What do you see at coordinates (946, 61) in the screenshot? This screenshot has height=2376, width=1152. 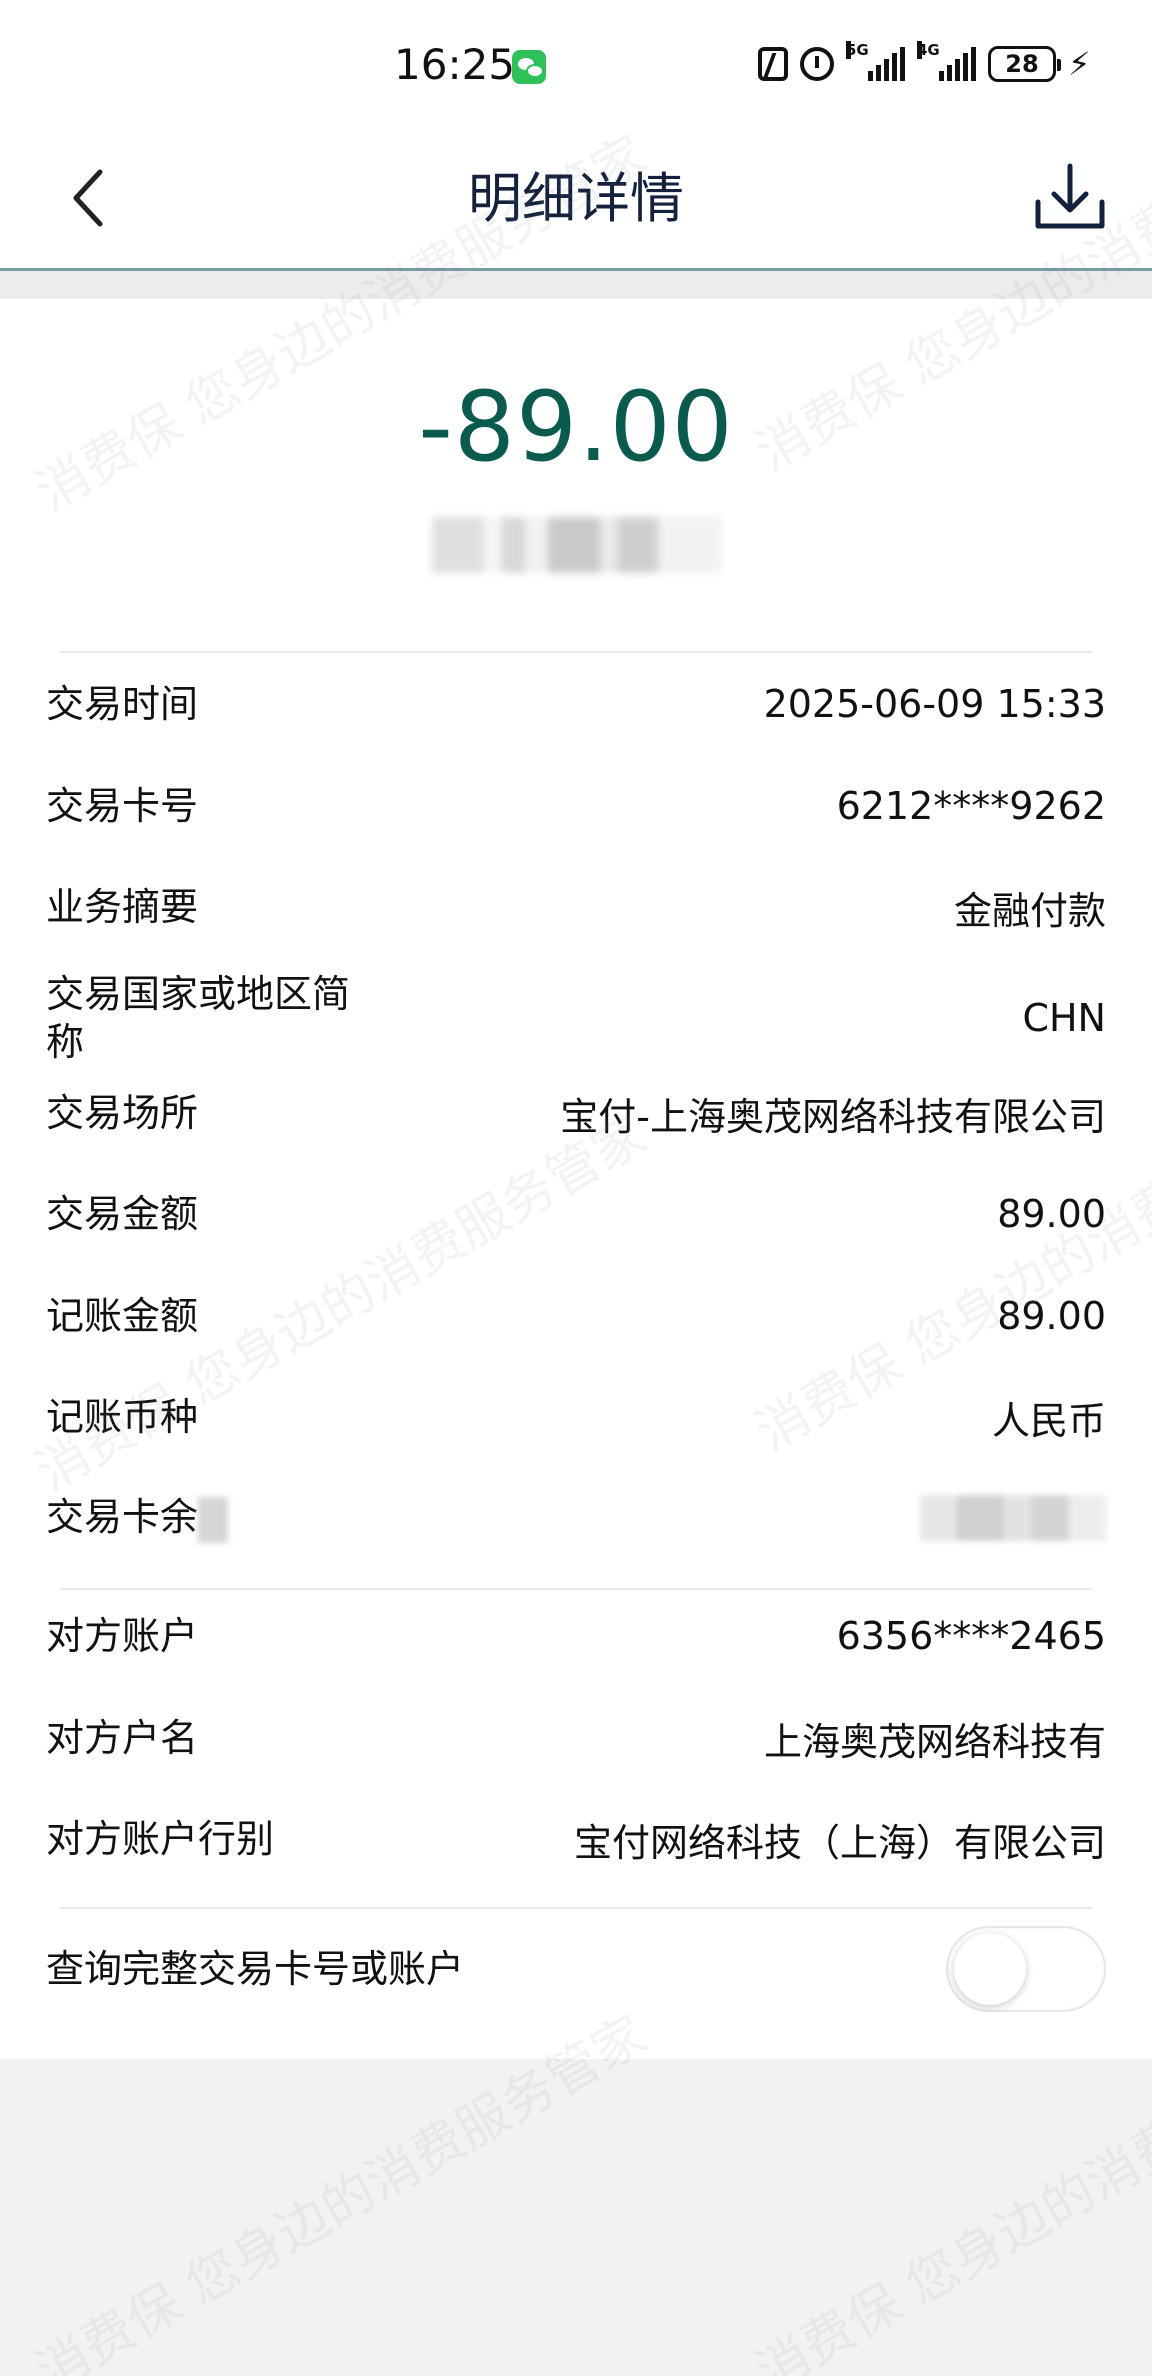 I see `signal-4g-icon: 4G` at bounding box center [946, 61].